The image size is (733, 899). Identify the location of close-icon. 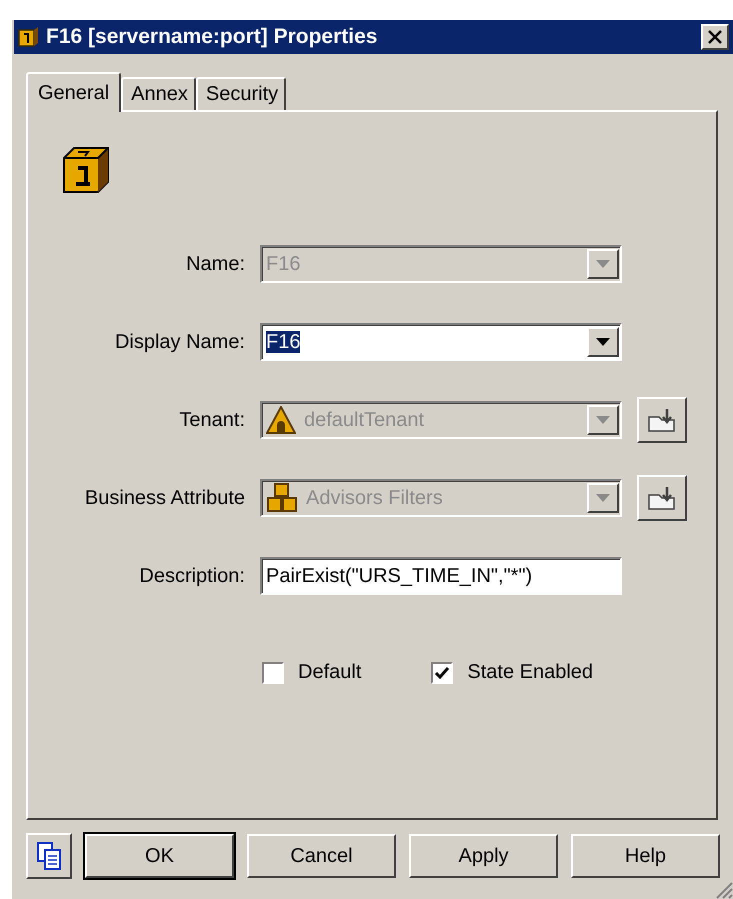
(715, 37).